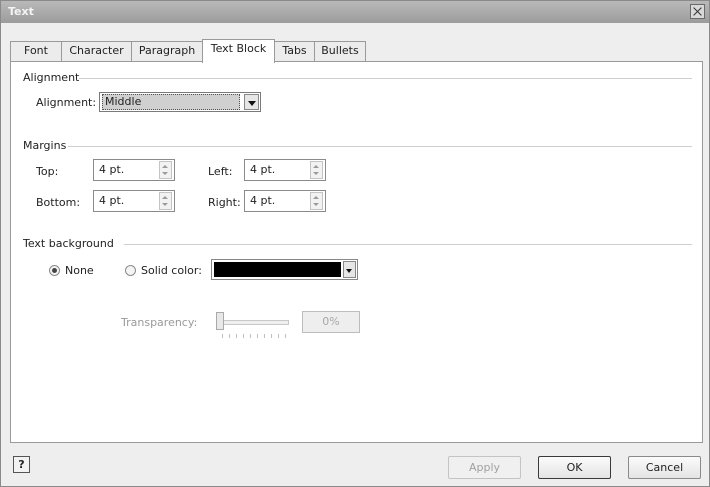 Image resolution: width=710 pixels, height=487 pixels. I want to click on slider-ticks, so click(255, 336).